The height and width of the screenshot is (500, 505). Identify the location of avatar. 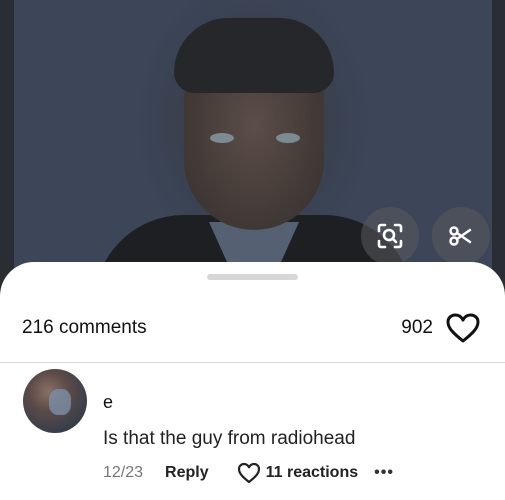
(55, 401).